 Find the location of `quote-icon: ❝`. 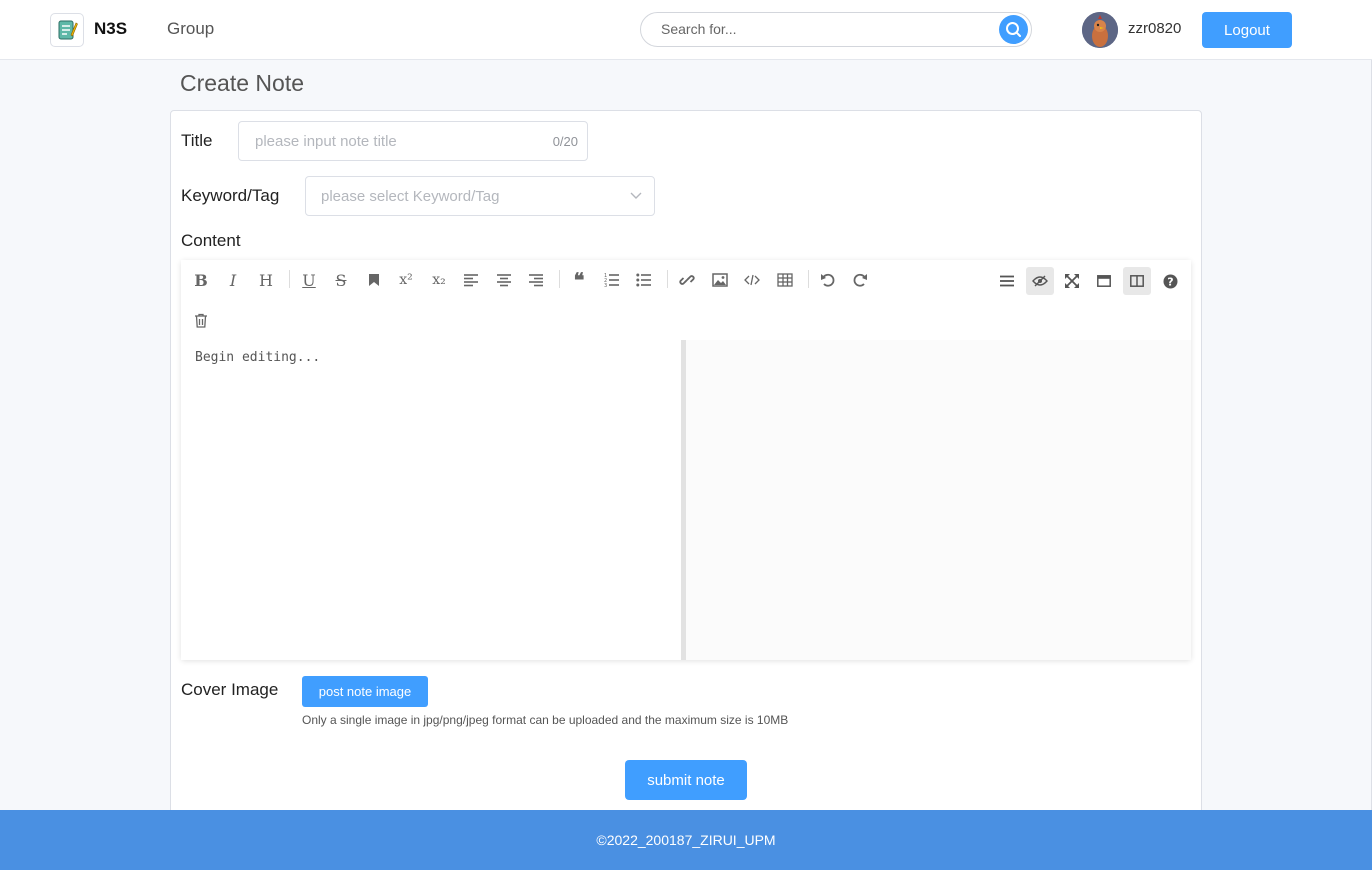

quote-icon: ❝ is located at coordinates (579, 280).